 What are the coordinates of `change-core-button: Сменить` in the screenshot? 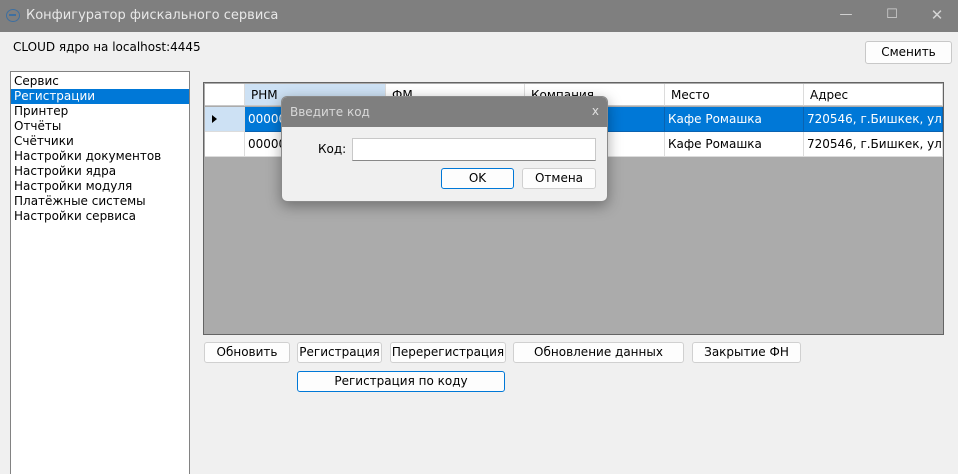 It's located at (908, 52).